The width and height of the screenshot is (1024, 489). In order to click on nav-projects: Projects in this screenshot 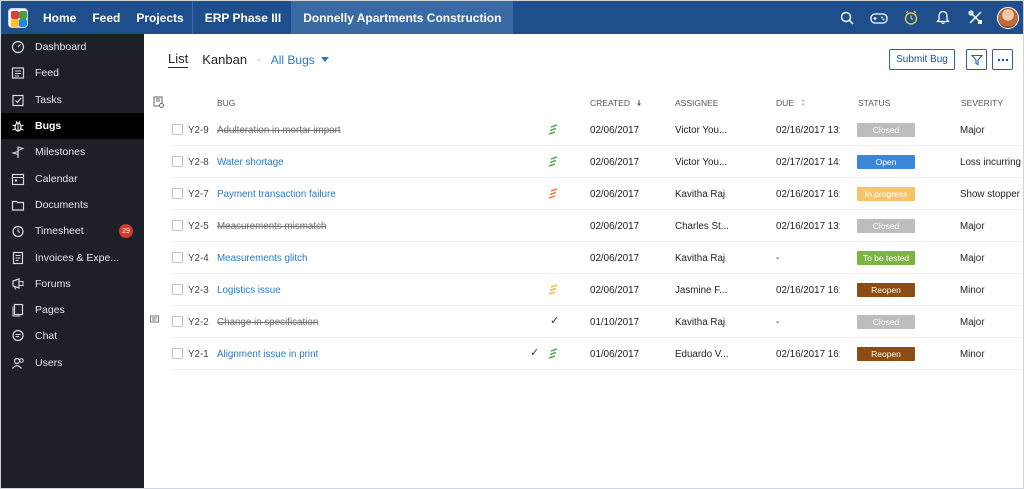, I will do `click(159, 17)`.